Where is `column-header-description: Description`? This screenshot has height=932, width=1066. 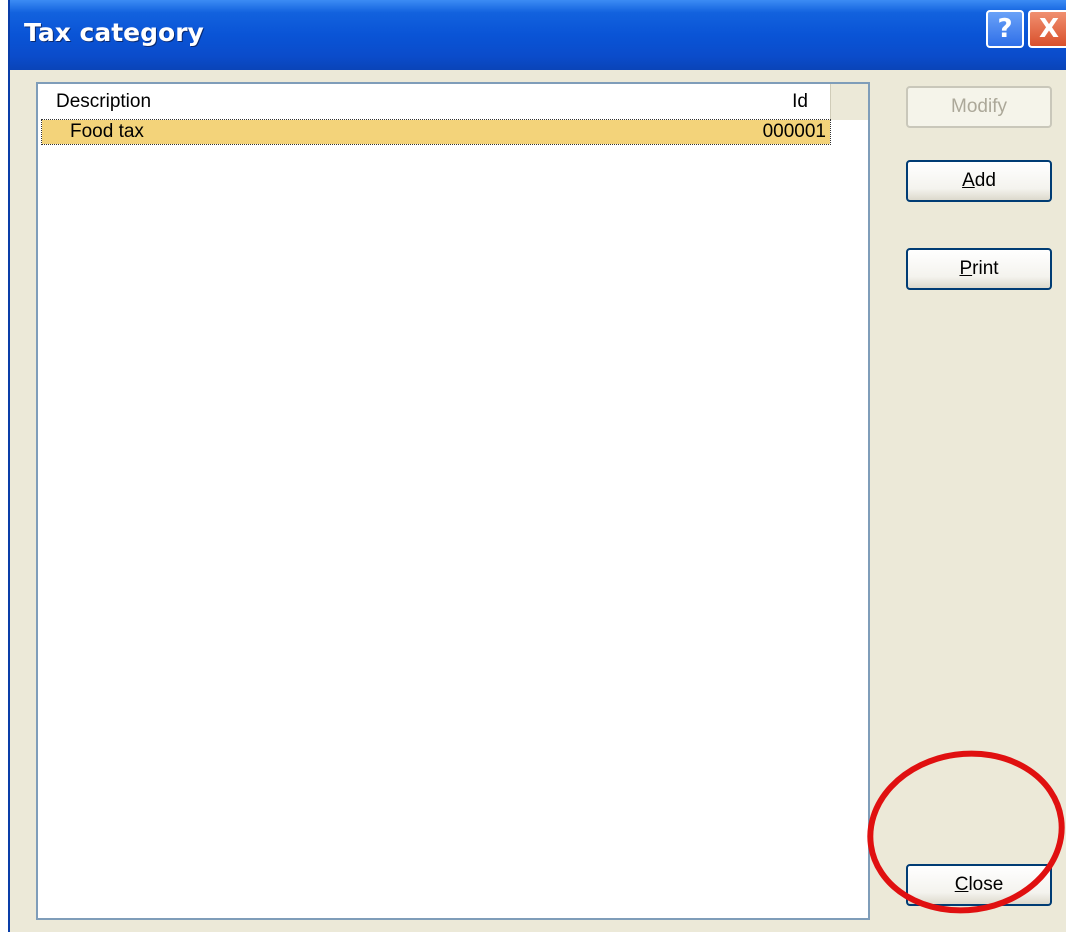 column-header-description: Description is located at coordinates (388, 102).